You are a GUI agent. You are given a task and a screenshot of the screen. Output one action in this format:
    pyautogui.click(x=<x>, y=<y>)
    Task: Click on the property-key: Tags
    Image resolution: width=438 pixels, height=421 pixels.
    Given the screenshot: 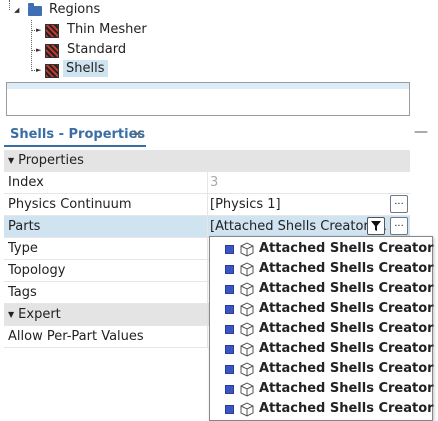 What is the action you would take?
    pyautogui.click(x=22, y=292)
    